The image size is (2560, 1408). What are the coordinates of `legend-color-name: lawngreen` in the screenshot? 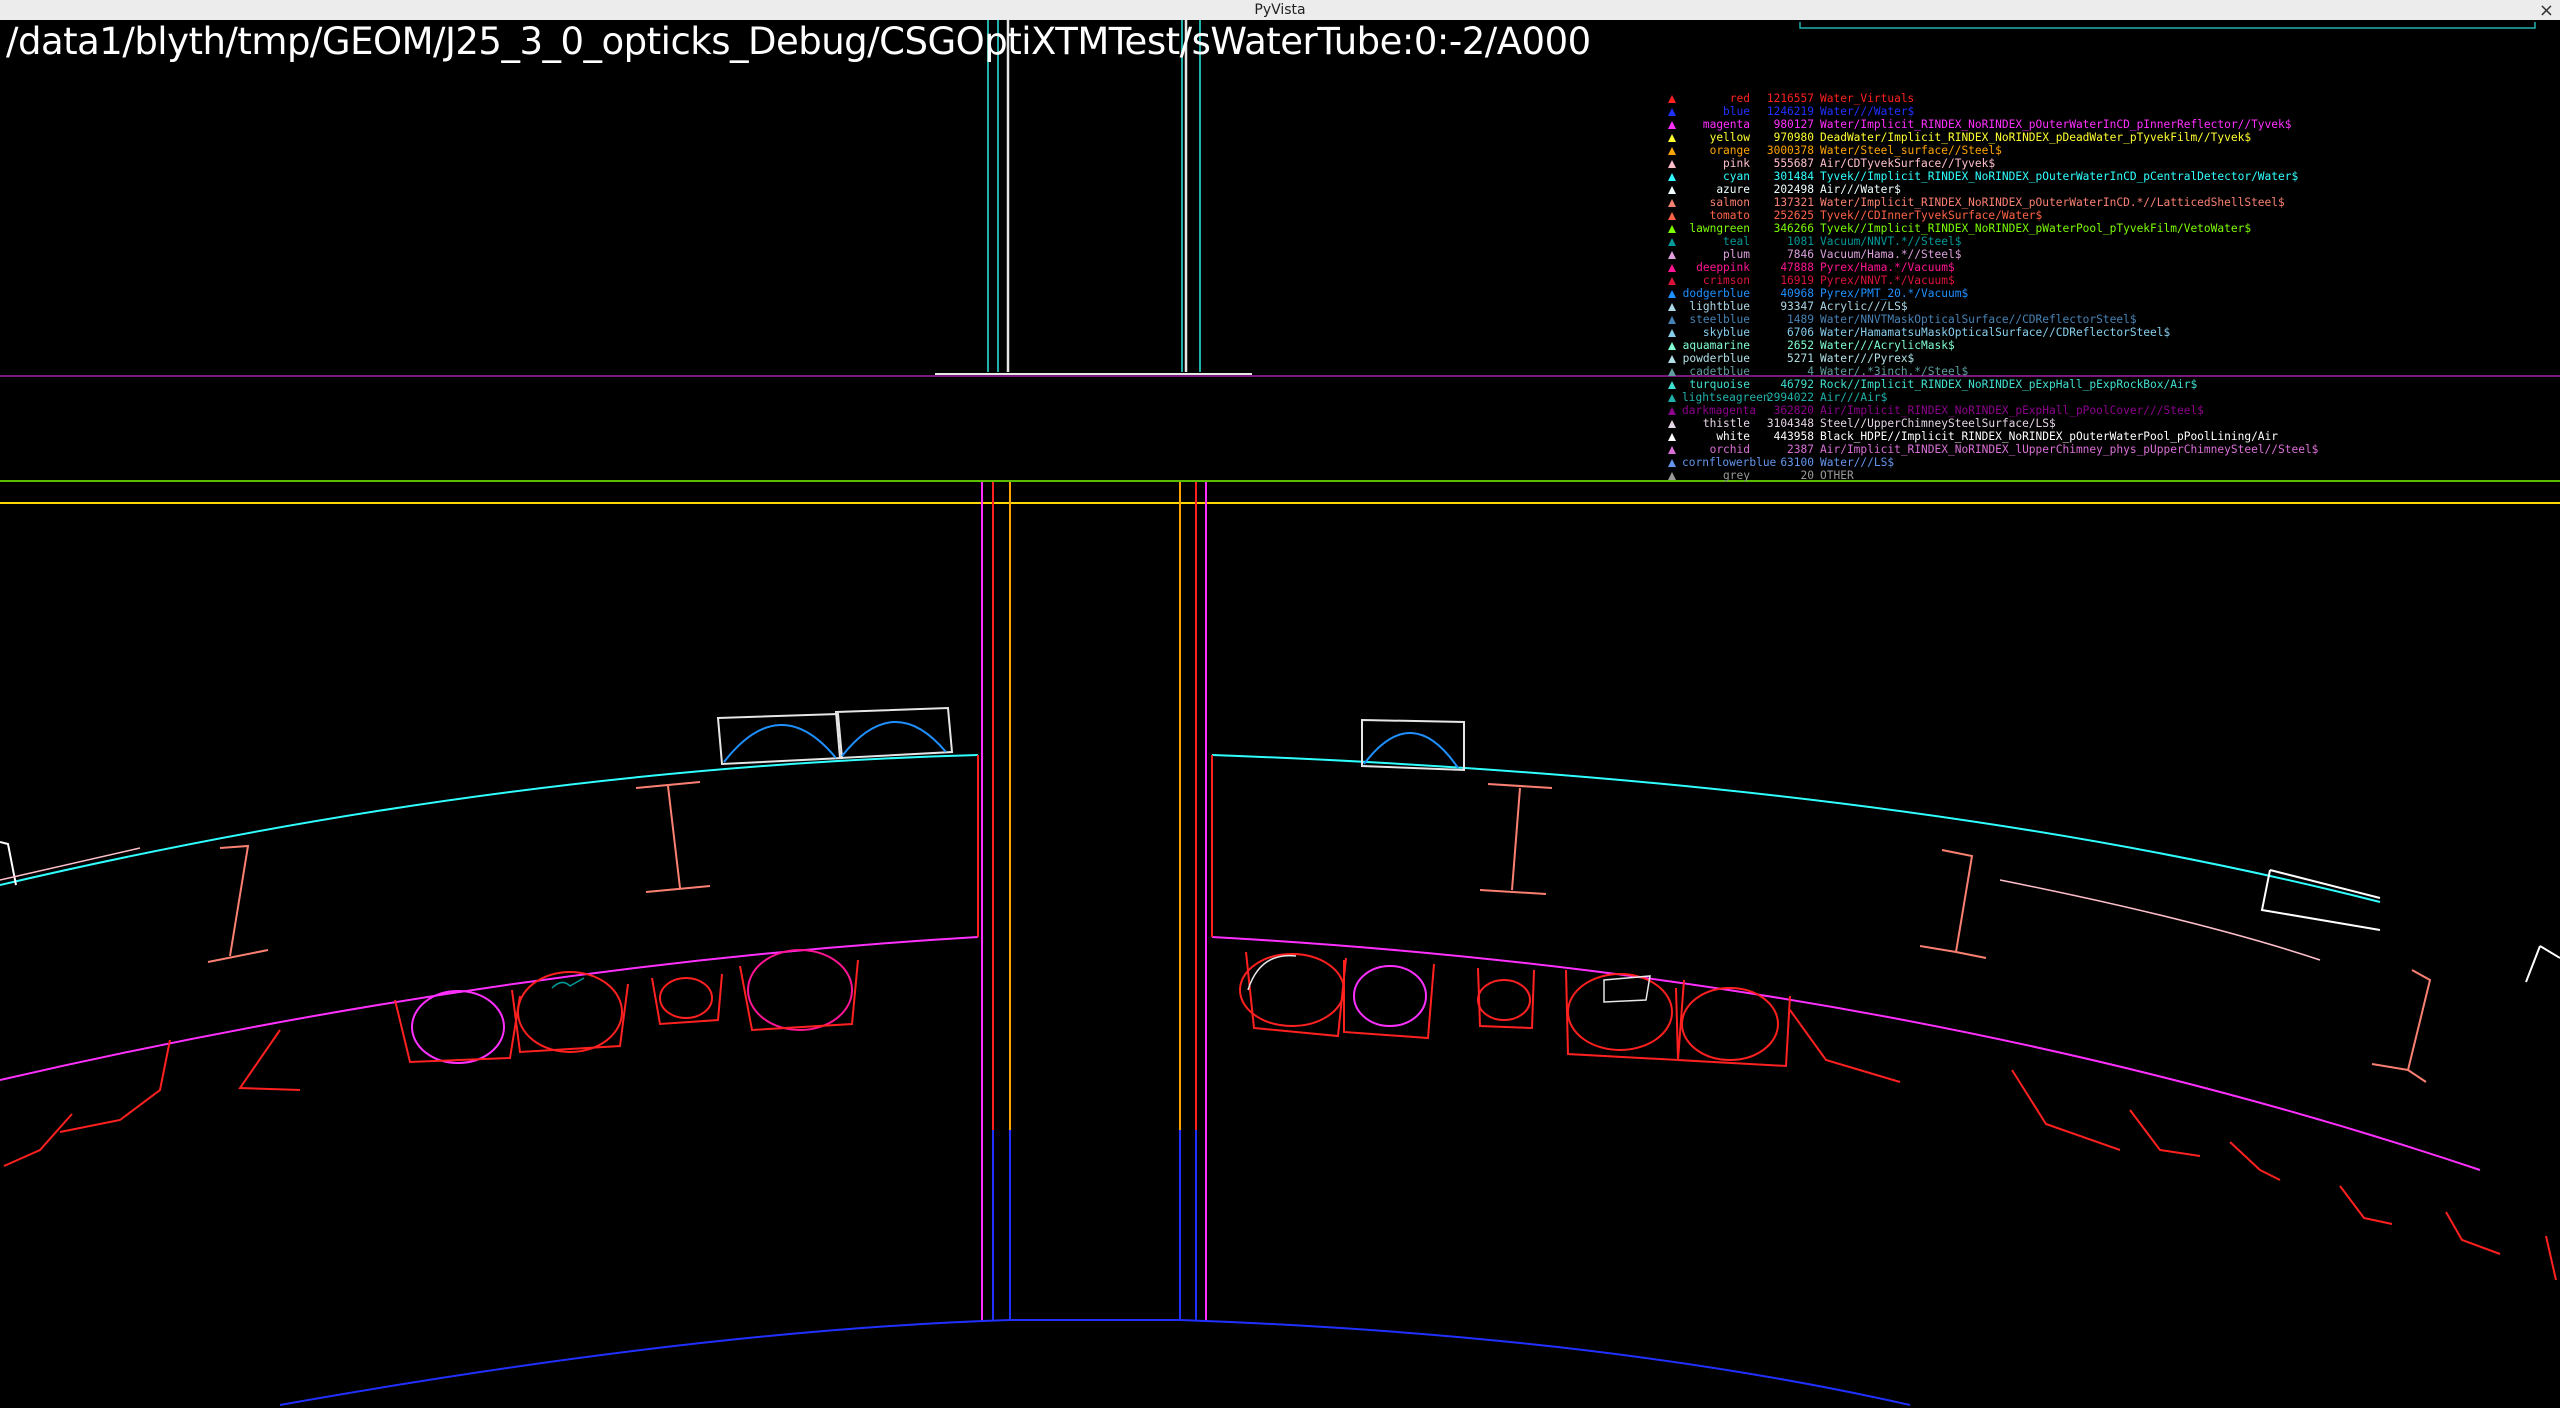 It's located at (1719, 228).